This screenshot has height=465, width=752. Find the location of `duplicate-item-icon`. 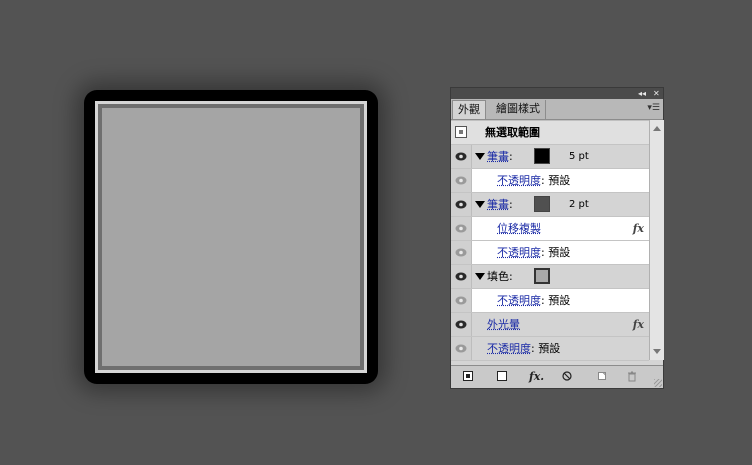

duplicate-item-icon is located at coordinates (602, 377).